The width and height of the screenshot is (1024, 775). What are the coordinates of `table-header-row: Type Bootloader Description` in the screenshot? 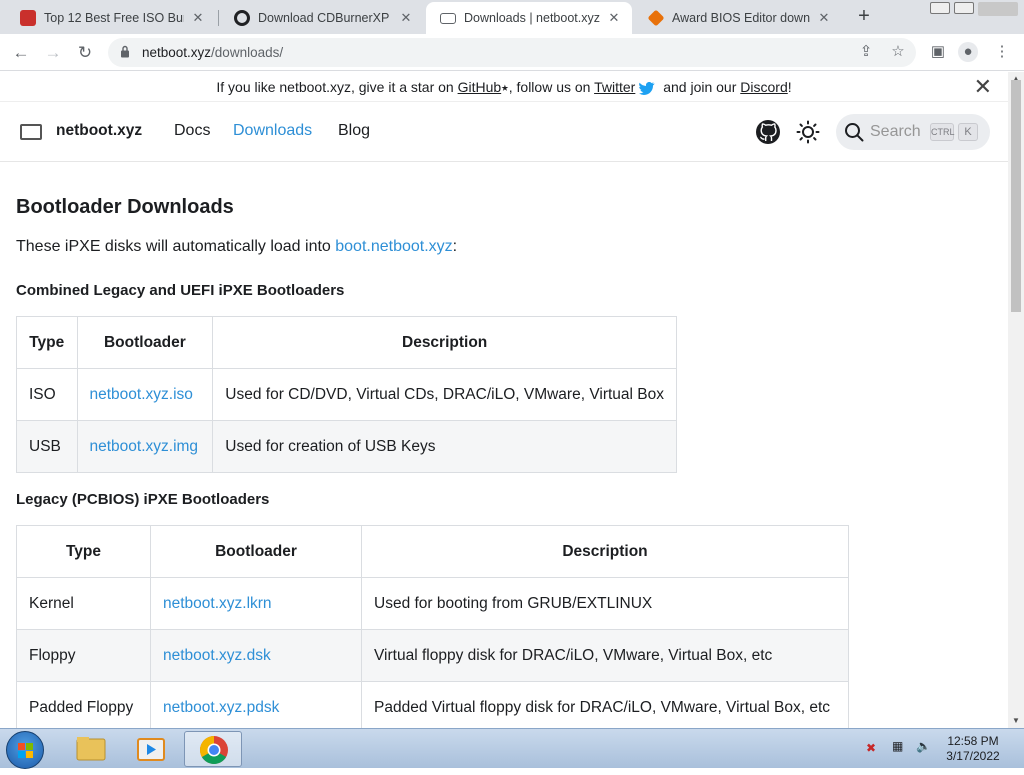 It's located at (346, 342).